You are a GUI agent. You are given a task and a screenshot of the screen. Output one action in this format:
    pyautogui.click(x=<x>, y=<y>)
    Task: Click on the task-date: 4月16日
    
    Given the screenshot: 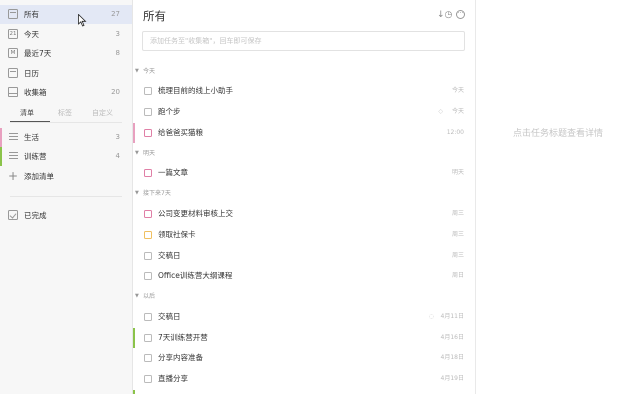 What is the action you would take?
    pyautogui.click(x=452, y=337)
    